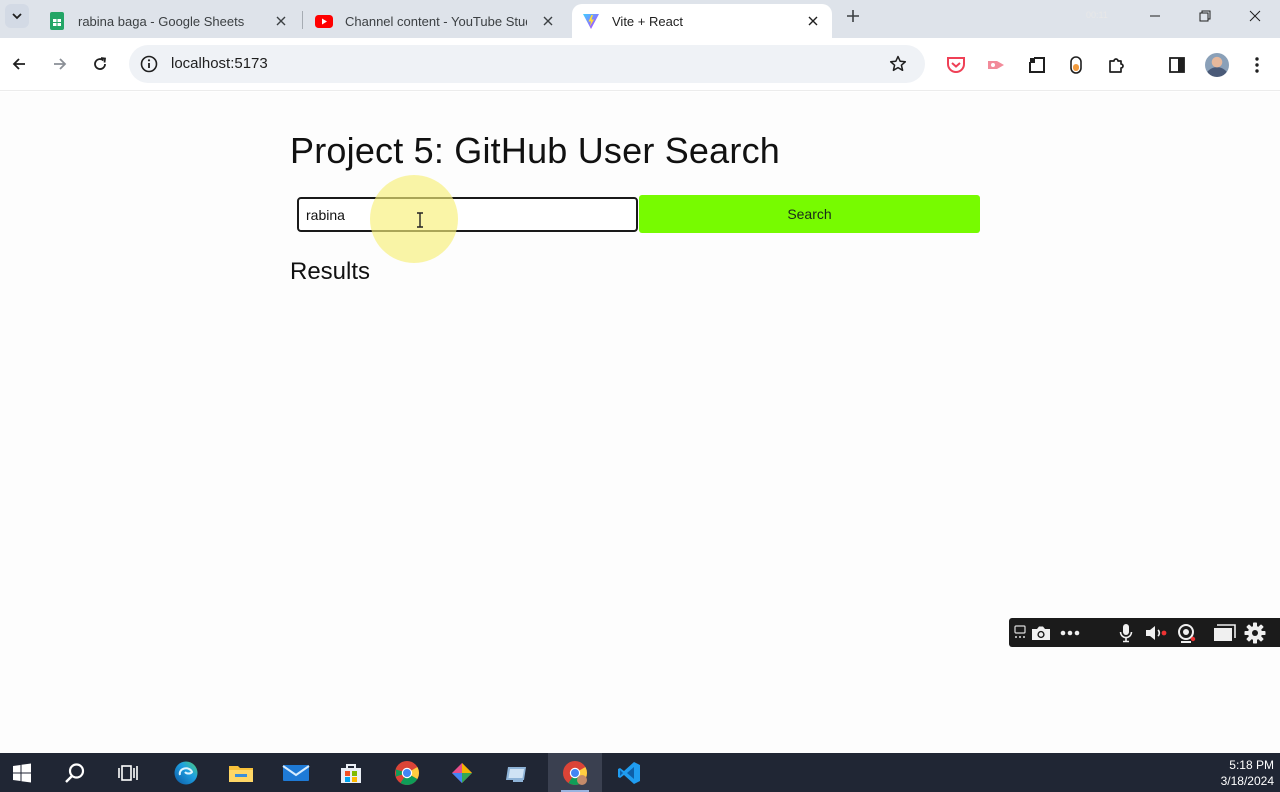 The width and height of the screenshot is (1280, 792). I want to click on webcam-icon, so click(1186, 633).